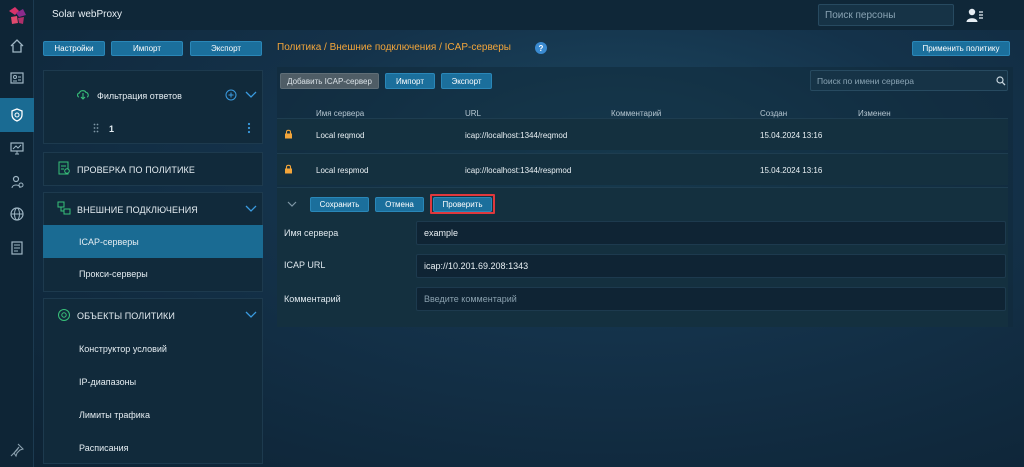  What do you see at coordinates (17, 78) in the screenshot?
I see `id-card-icon` at bounding box center [17, 78].